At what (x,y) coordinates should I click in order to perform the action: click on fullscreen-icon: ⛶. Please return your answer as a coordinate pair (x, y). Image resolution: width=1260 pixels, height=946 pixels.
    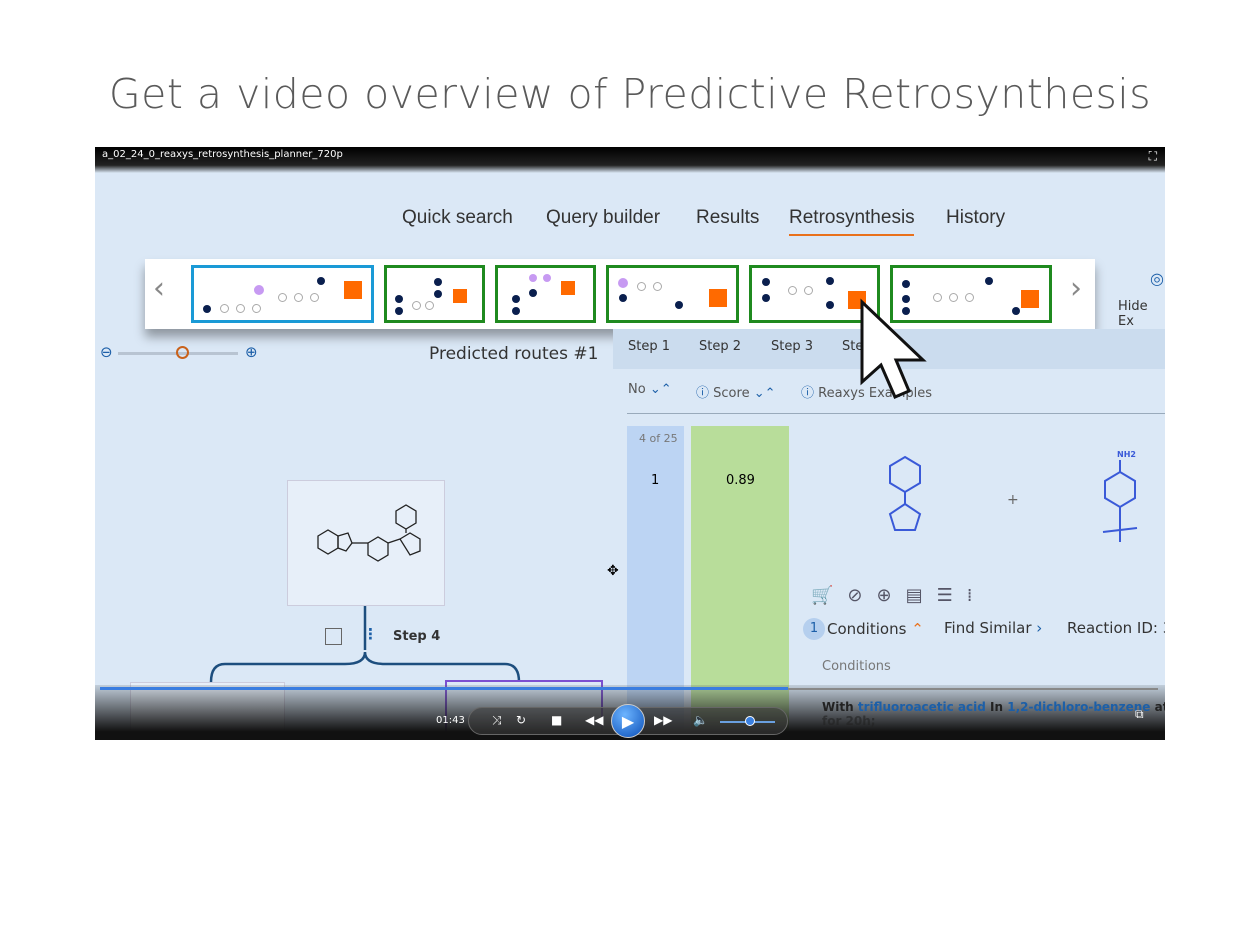
    Looking at the image, I should click on (1153, 156).